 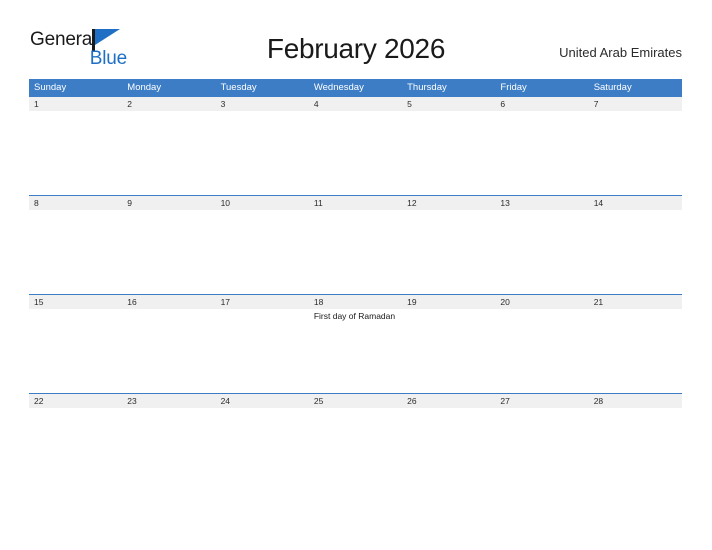 I want to click on calendar-day-cell: 2, so click(x=169, y=146).